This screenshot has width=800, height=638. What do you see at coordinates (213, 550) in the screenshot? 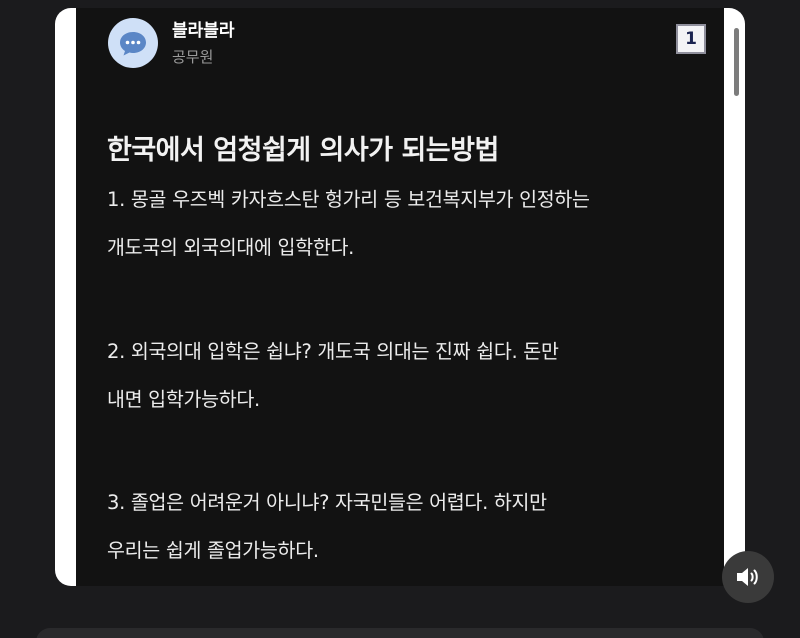
I see `paragraph-line: 우리는 쉽게 졸업가능하다.` at bounding box center [213, 550].